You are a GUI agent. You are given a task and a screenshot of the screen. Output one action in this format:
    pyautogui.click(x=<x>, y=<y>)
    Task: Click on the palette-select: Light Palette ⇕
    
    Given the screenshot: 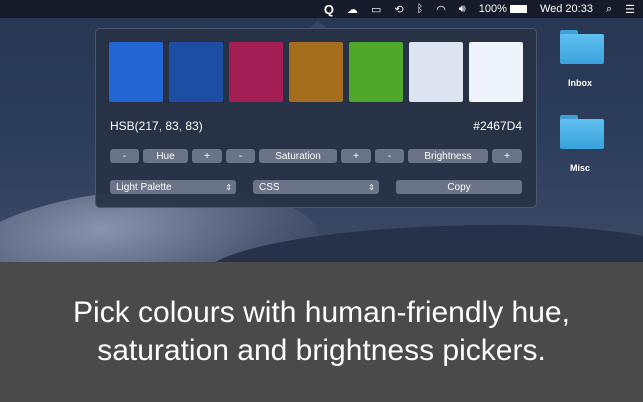 What is the action you would take?
    pyautogui.click(x=173, y=187)
    